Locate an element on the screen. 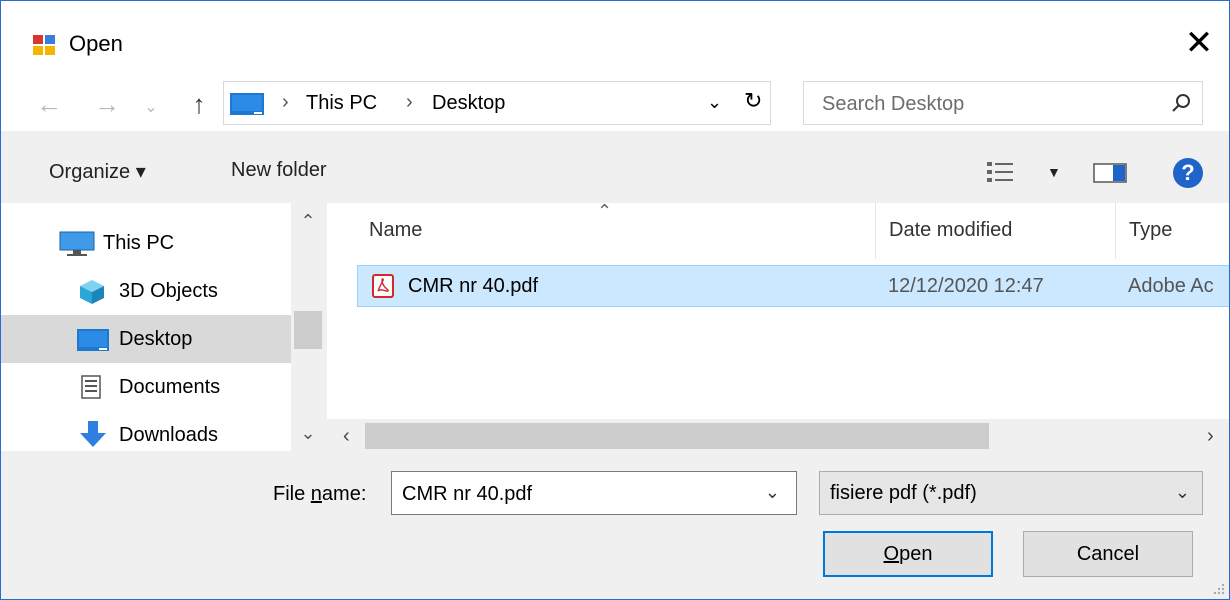 The image size is (1230, 600). file-name-label-part: File is located at coordinates (292, 494).